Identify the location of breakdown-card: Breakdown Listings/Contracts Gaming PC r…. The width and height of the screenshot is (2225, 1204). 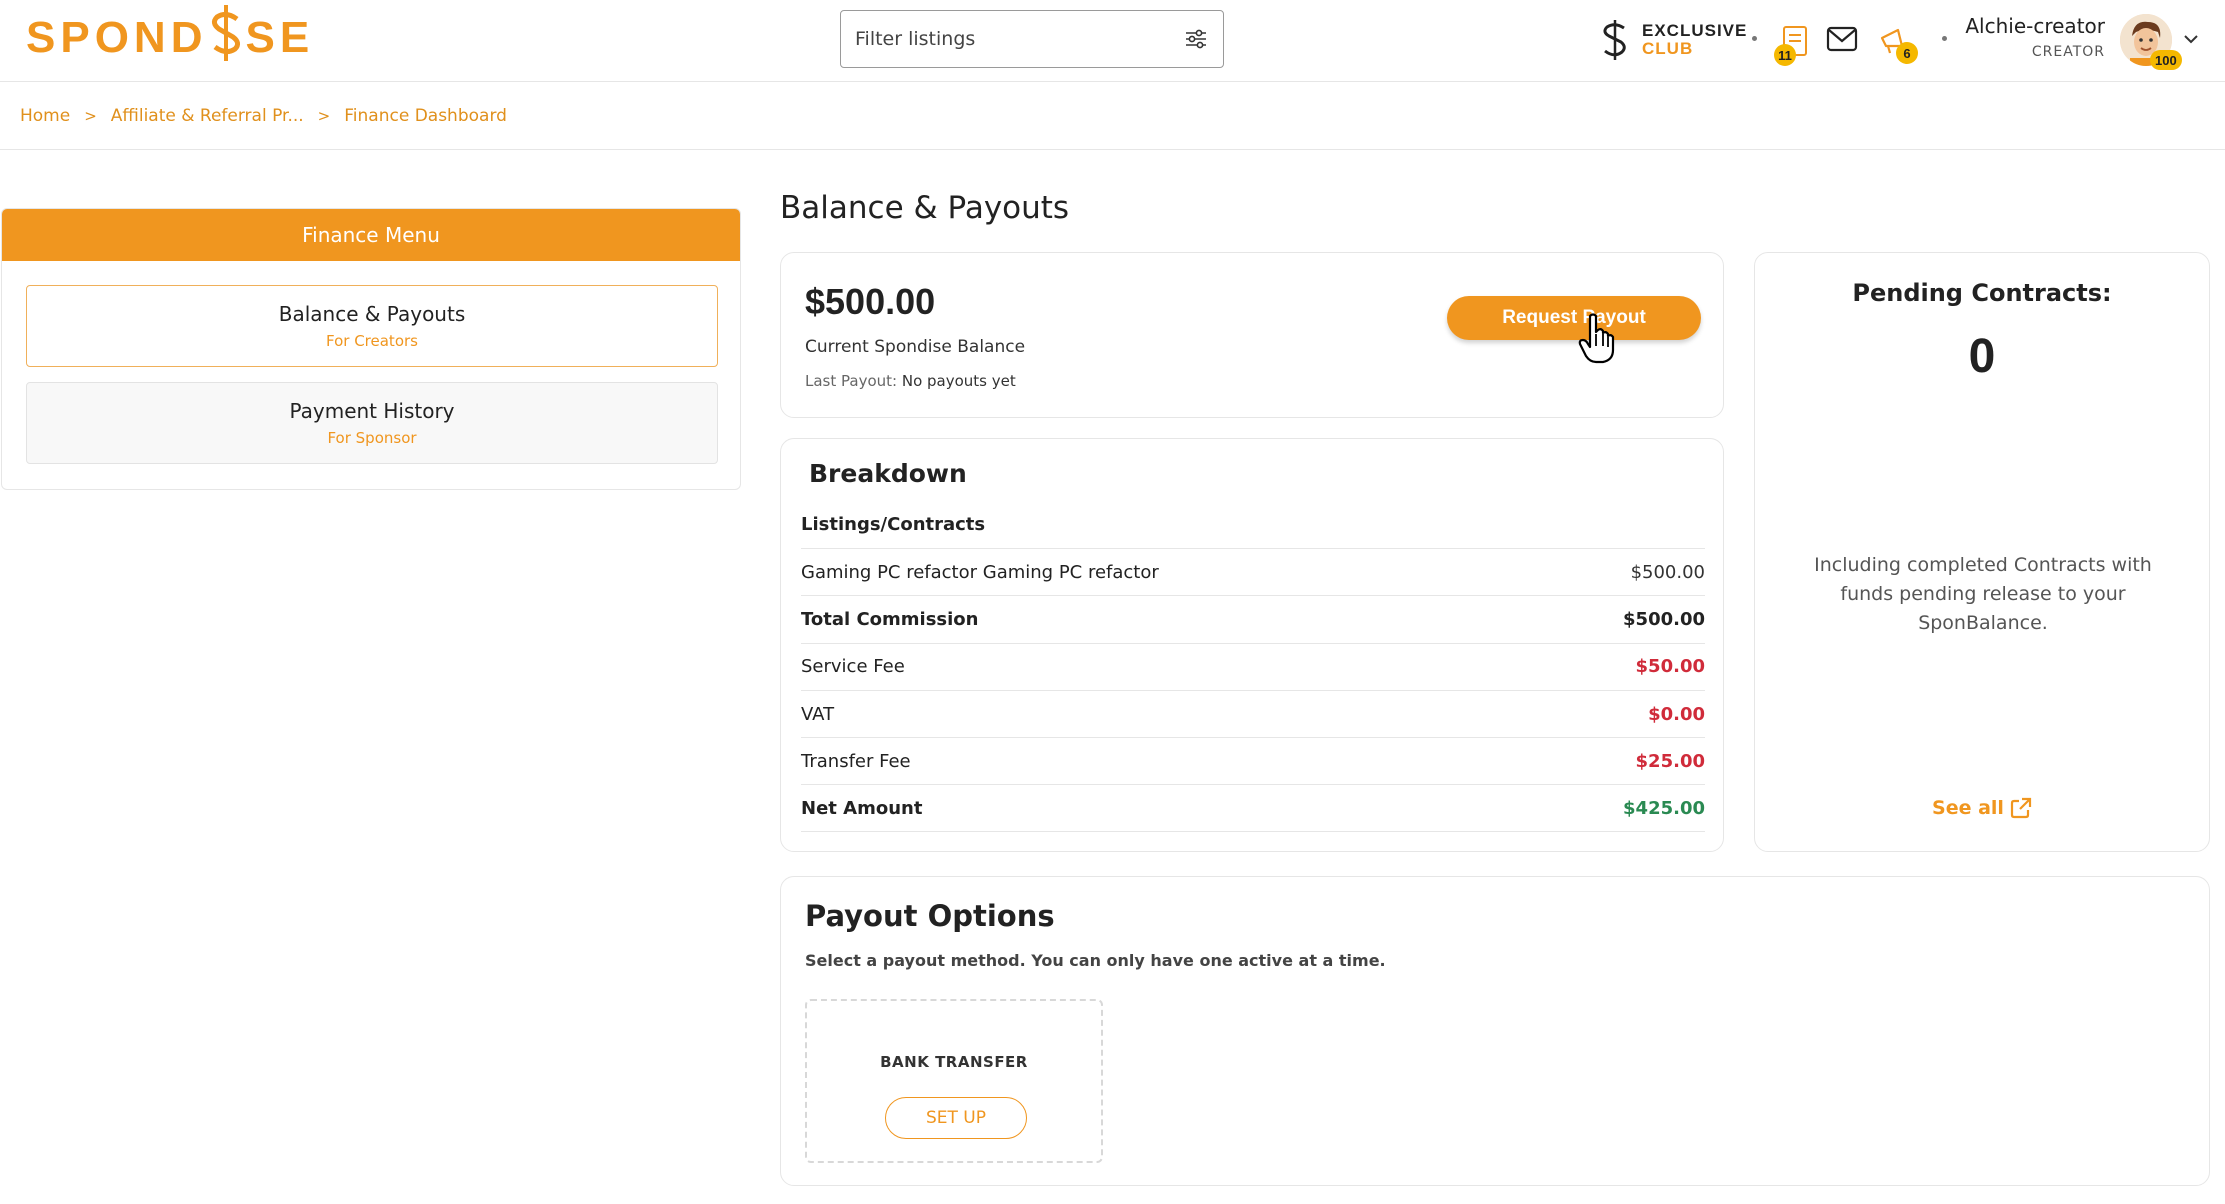
(1252, 645).